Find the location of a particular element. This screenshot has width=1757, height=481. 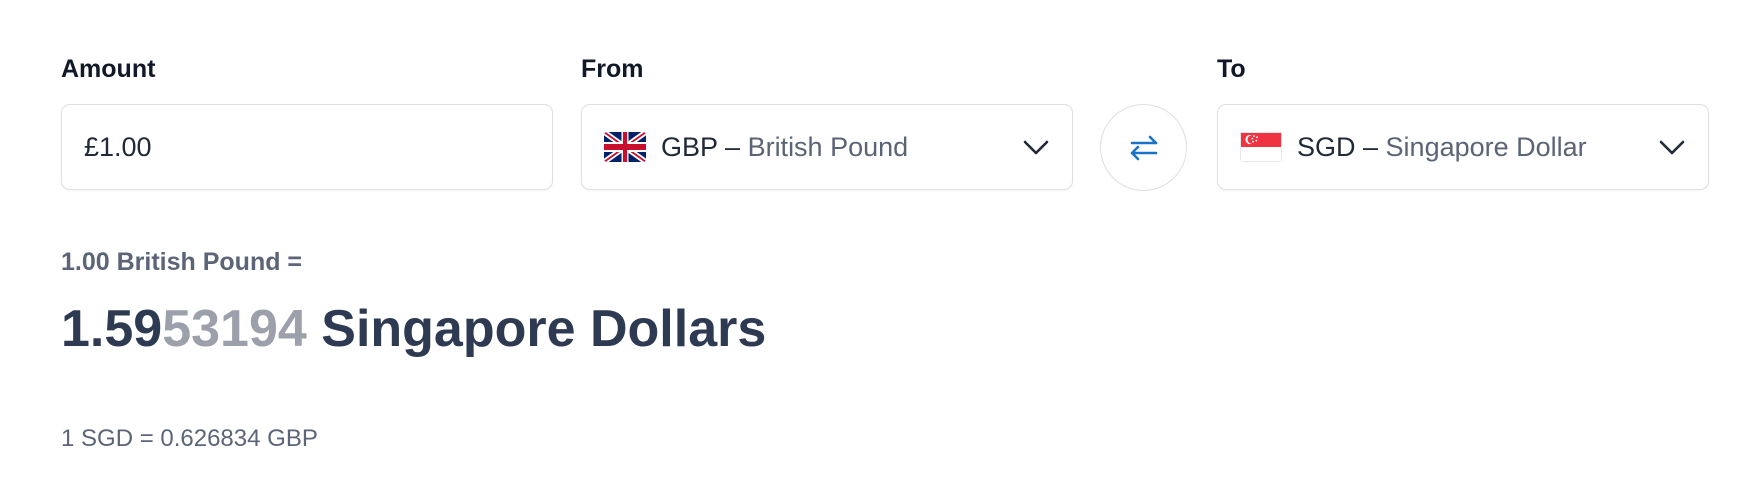

to-currency-code: SGD is located at coordinates (1326, 146).